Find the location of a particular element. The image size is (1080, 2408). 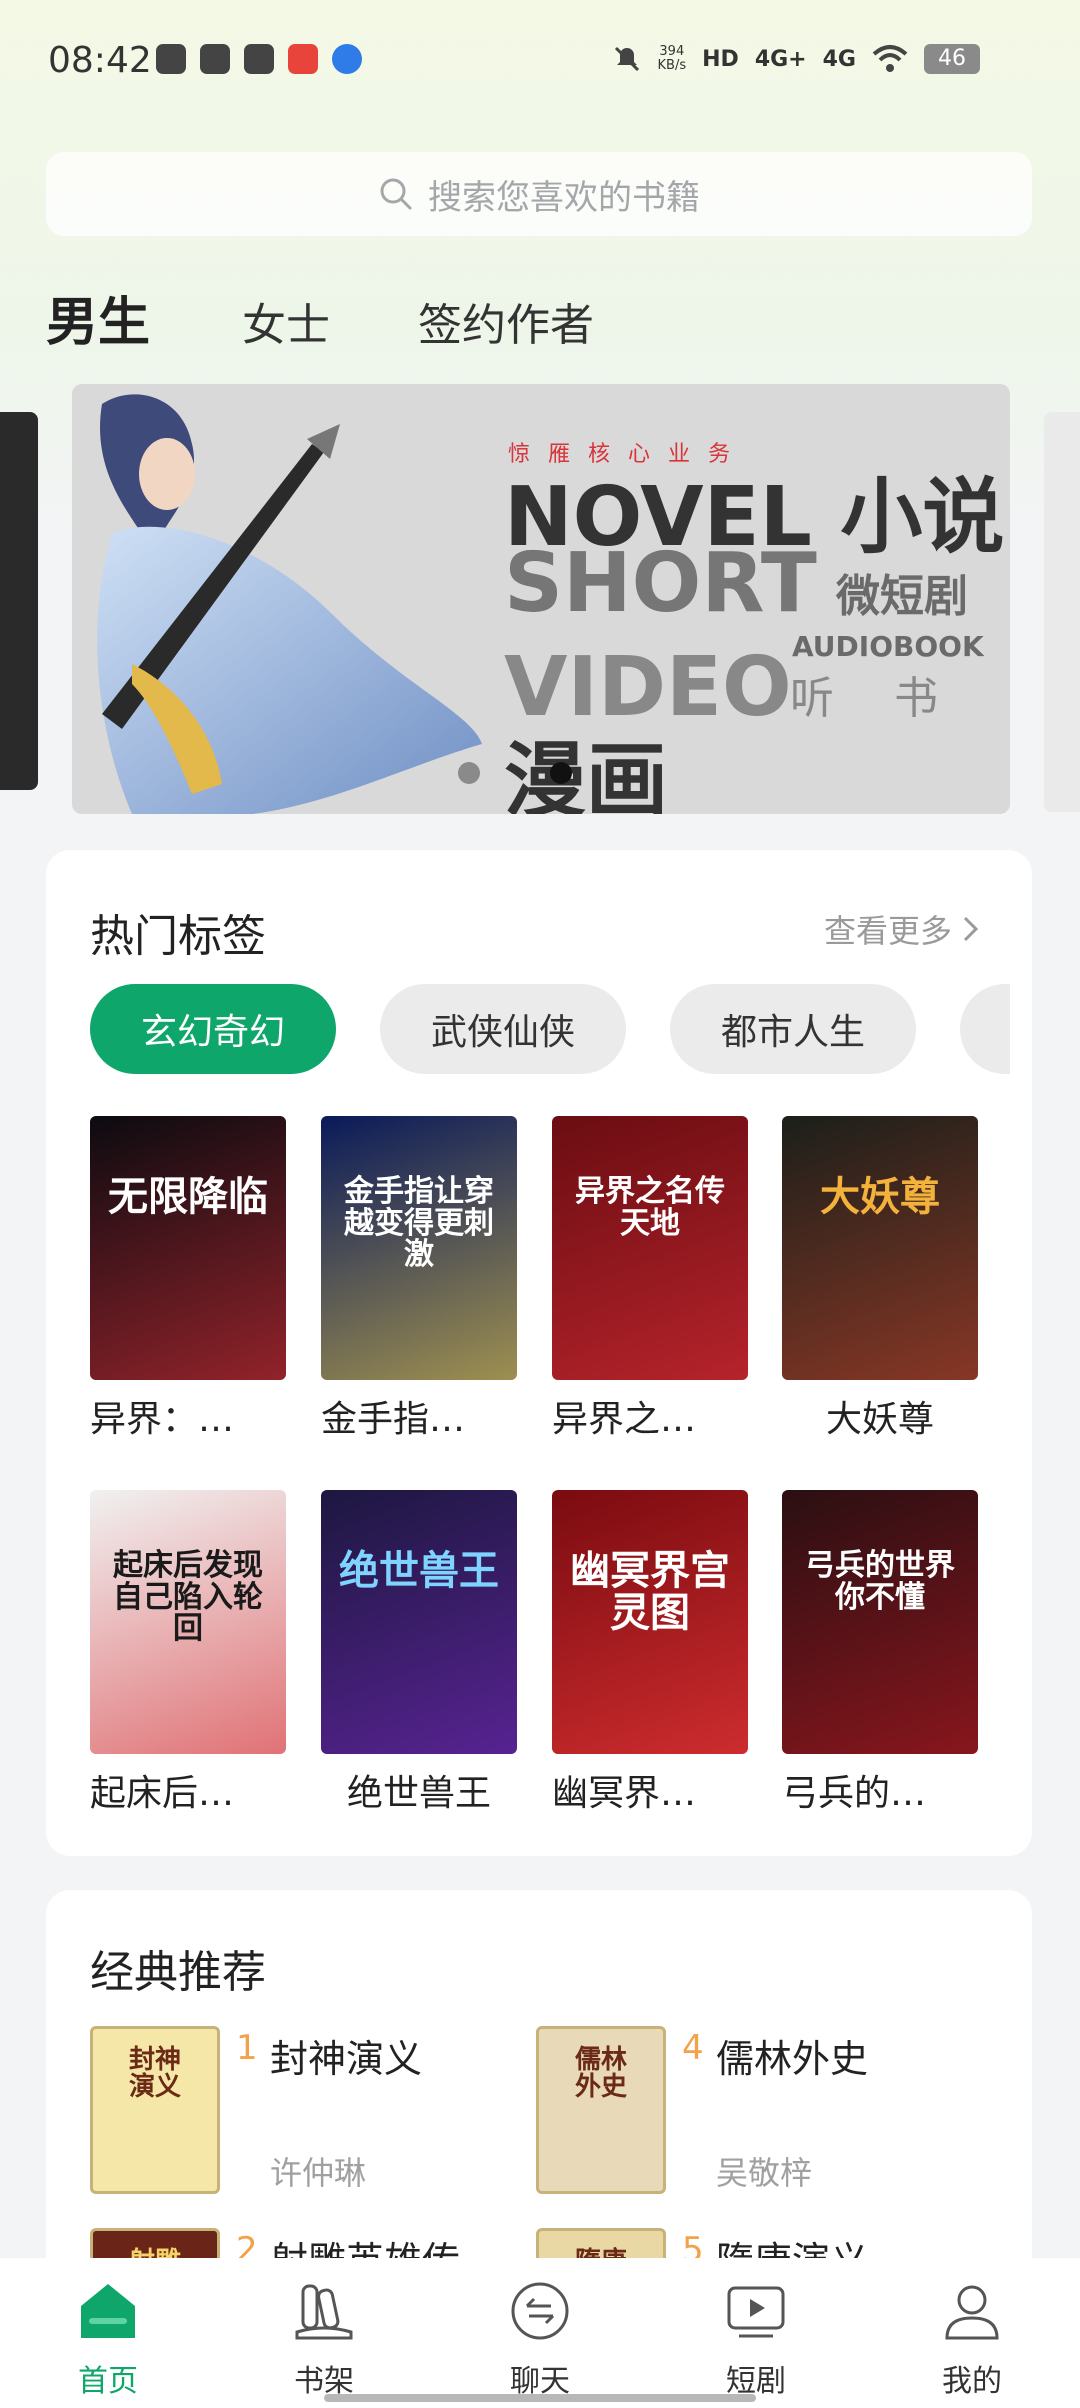

wifi-icon is located at coordinates (890, 58).